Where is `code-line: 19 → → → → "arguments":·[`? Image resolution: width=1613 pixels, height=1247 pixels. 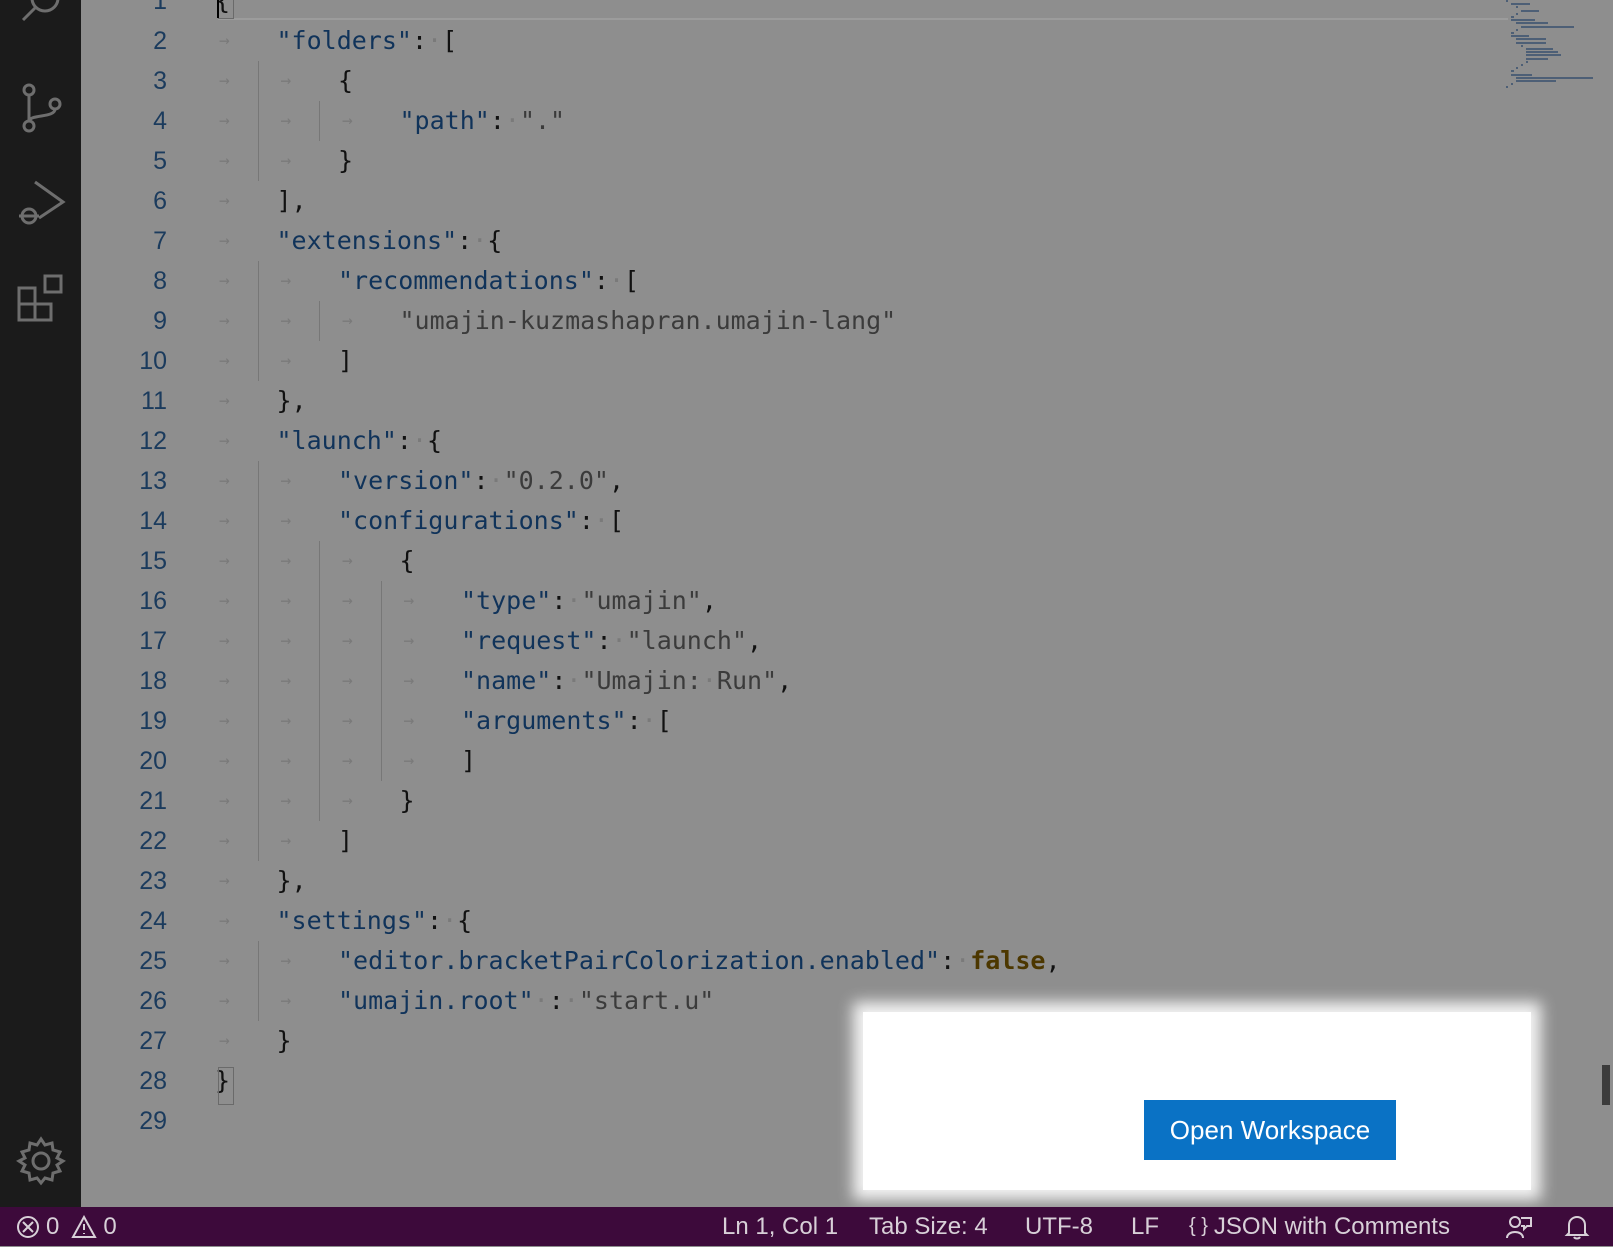
code-line: 19 → → → → "arguments":·[ is located at coordinates (847, 721).